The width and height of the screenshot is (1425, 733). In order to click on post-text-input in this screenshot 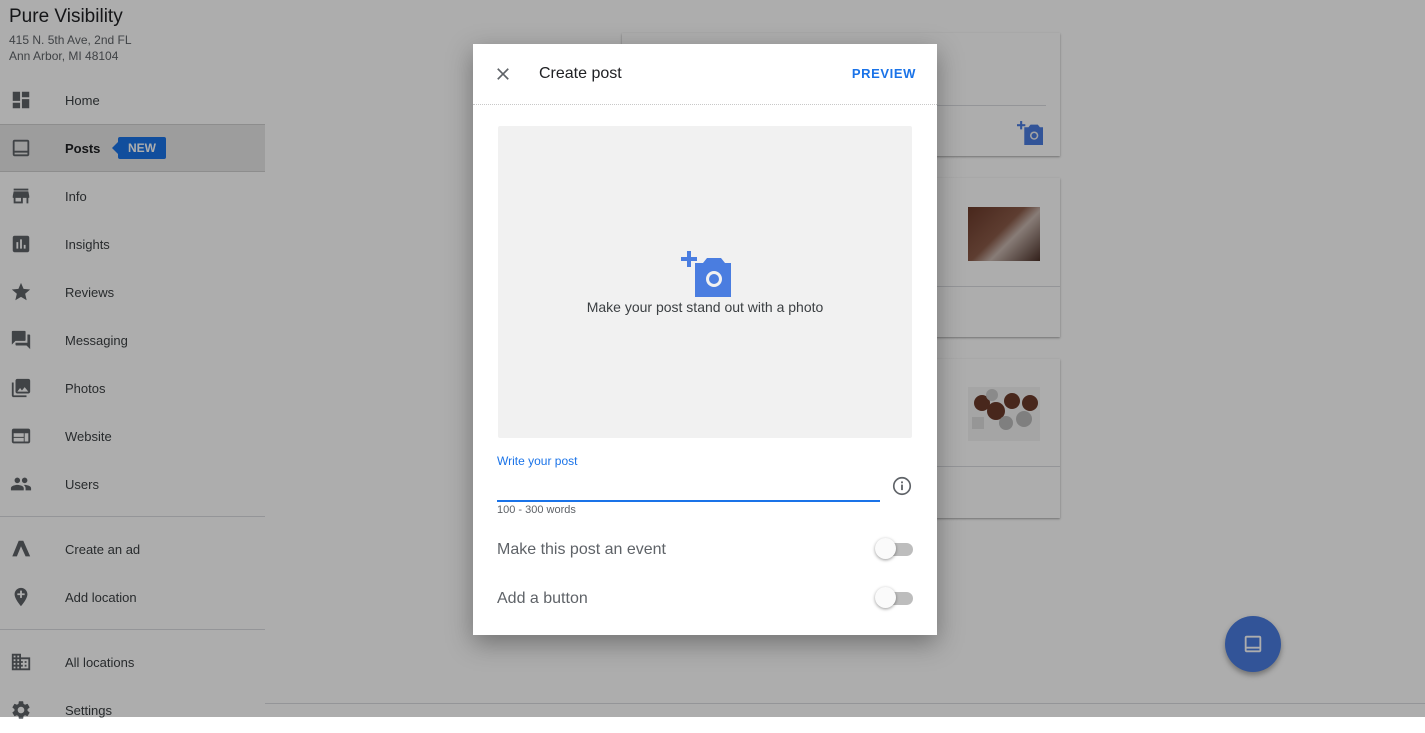, I will do `click(688, 487)`.